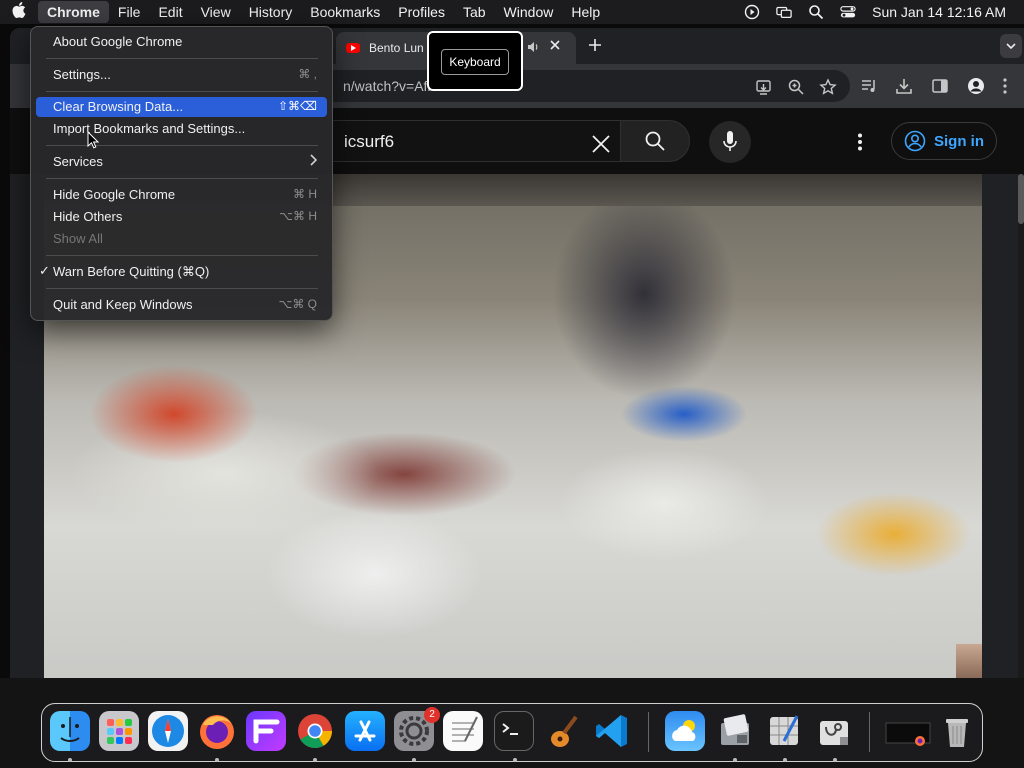 Image resolution: width=1024 pixels, height=768 pixels. I want to click on account-icon, so click(915, 141).